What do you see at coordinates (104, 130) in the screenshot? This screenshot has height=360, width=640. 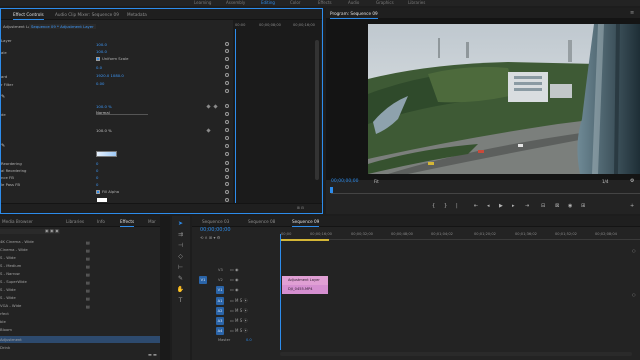 I see `param-value-8: 100.0 %` at bounding box center [104, 130].